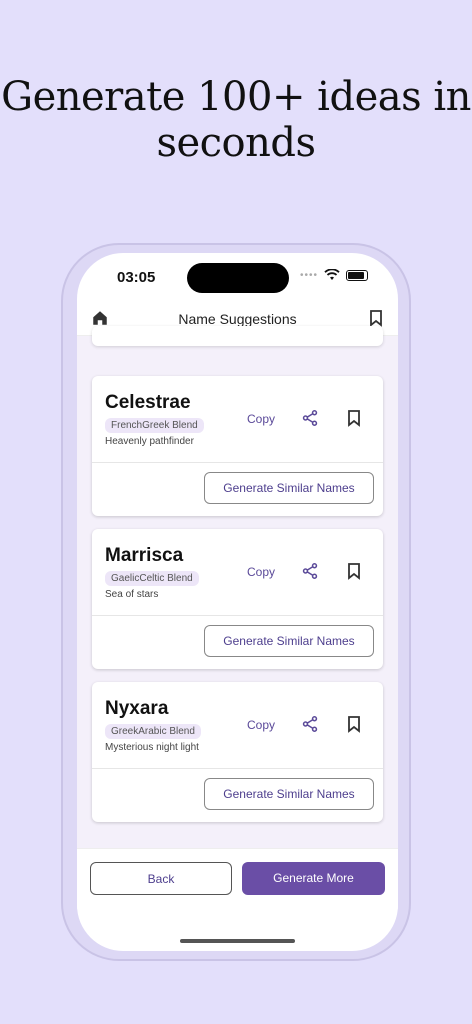  Describe the element at coordinates (237, 319) in the screenshot. I see `page-title: Name Suggestions` at that location.